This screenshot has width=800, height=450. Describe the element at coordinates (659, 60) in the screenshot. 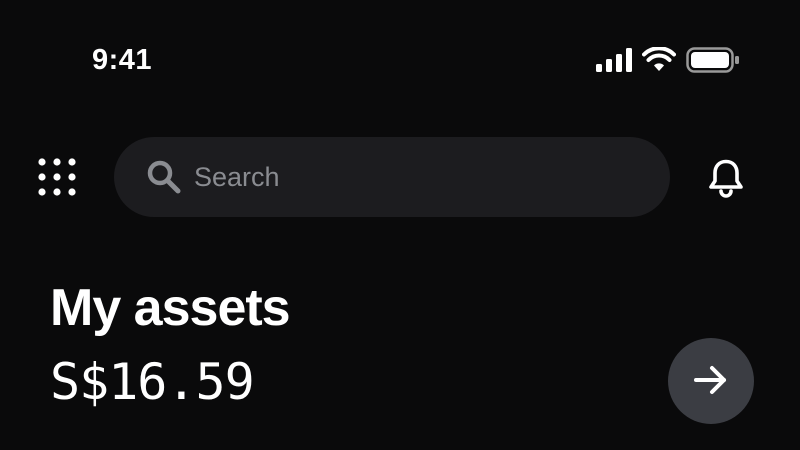

I see `wifi-icon` at that location.